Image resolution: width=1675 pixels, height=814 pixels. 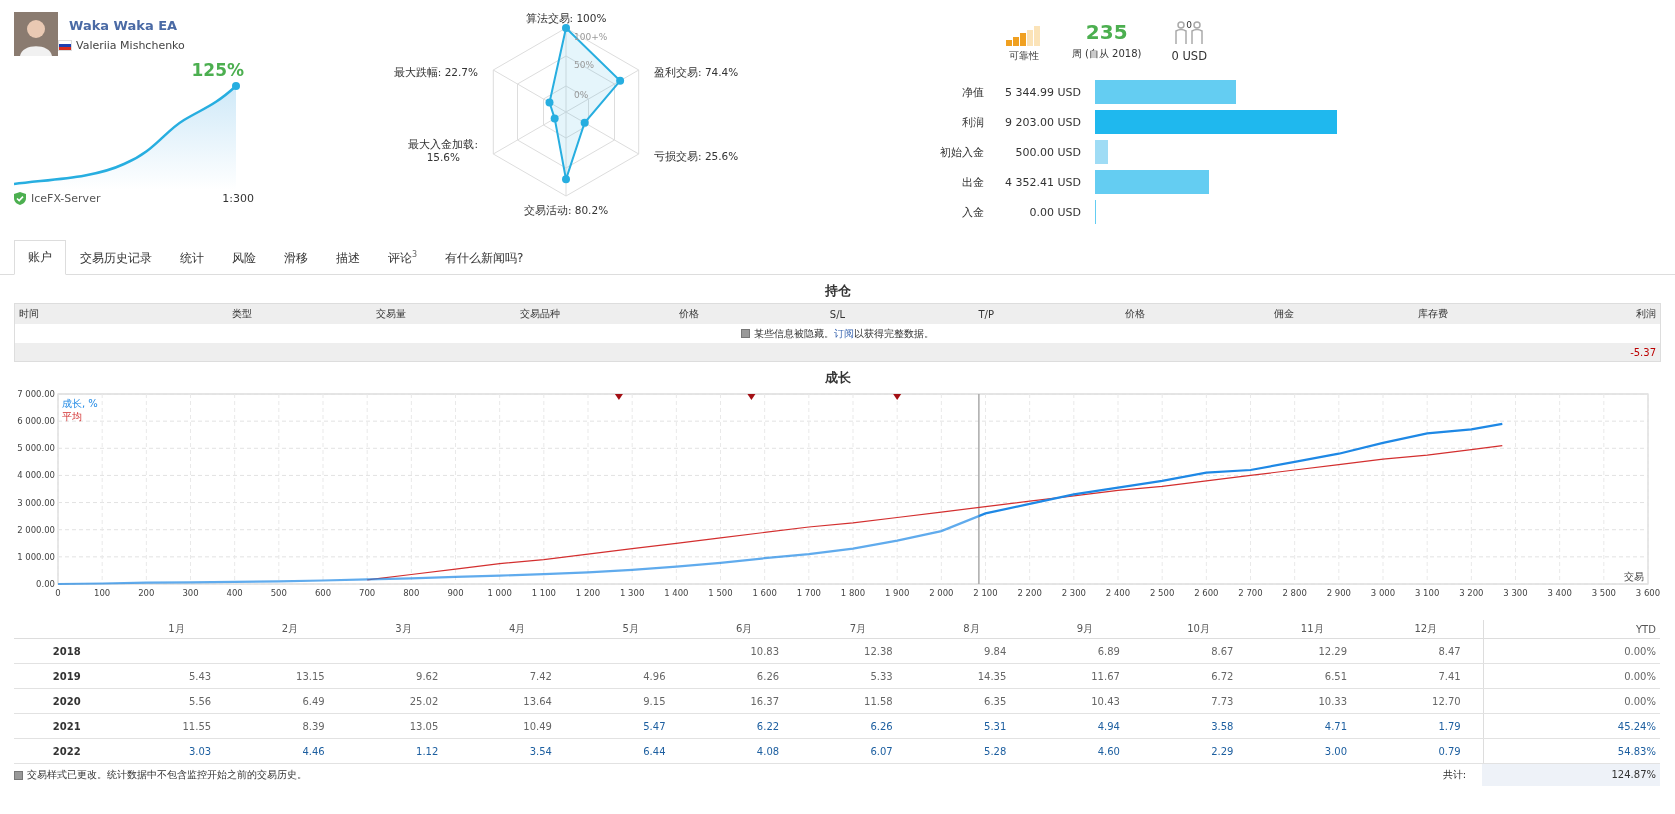 What do you see at coordinates (1283, 314) in the screenshot?
I see `column-header: 佣金` at bounding box center [1283, 314].